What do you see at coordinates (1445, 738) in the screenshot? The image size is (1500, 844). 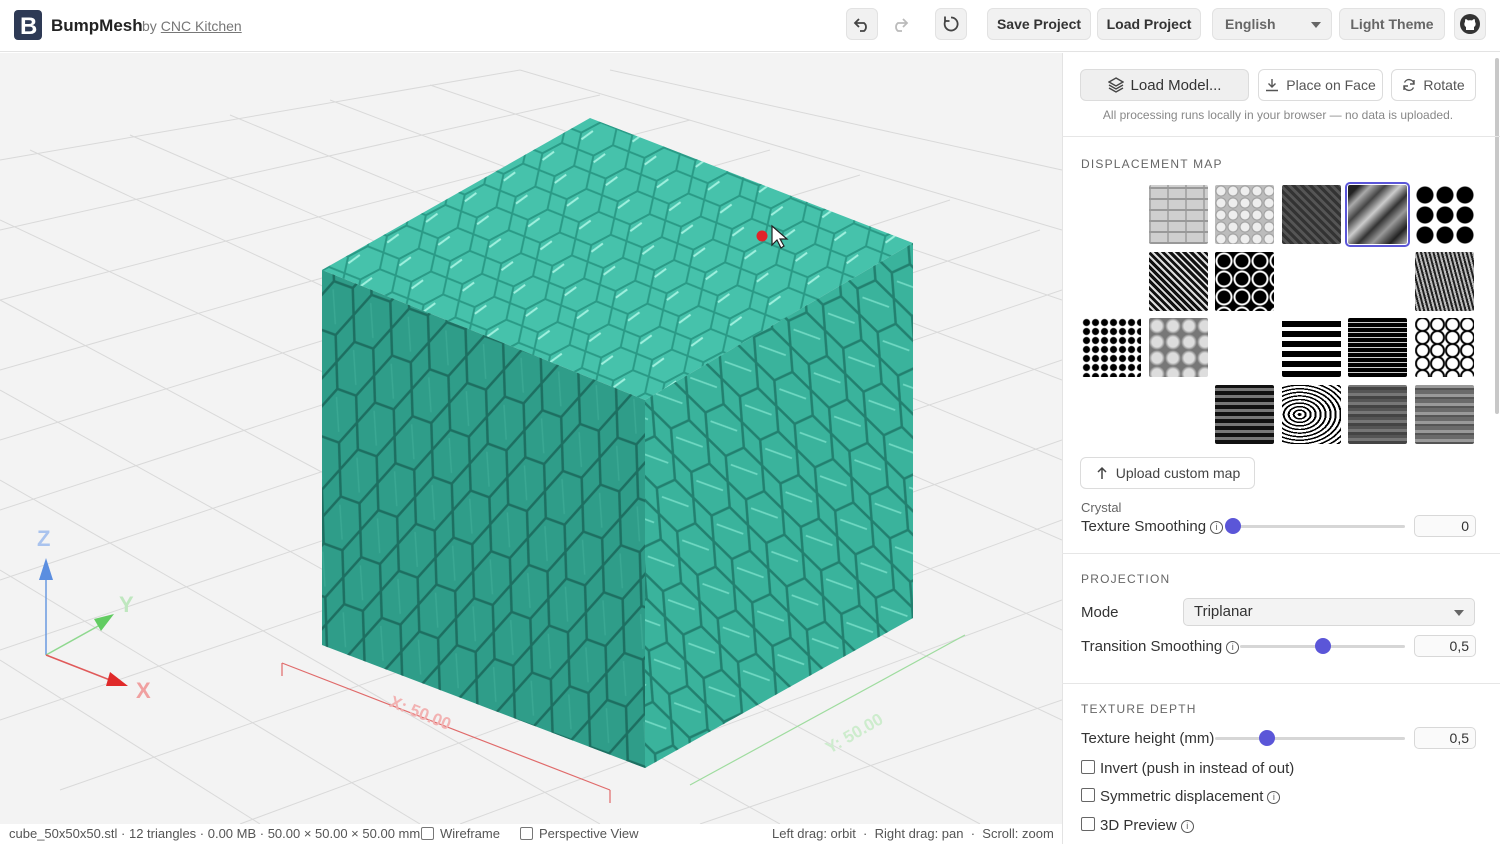 I see `texture-height-input: 0,5` at bounding box center [1445, 738].